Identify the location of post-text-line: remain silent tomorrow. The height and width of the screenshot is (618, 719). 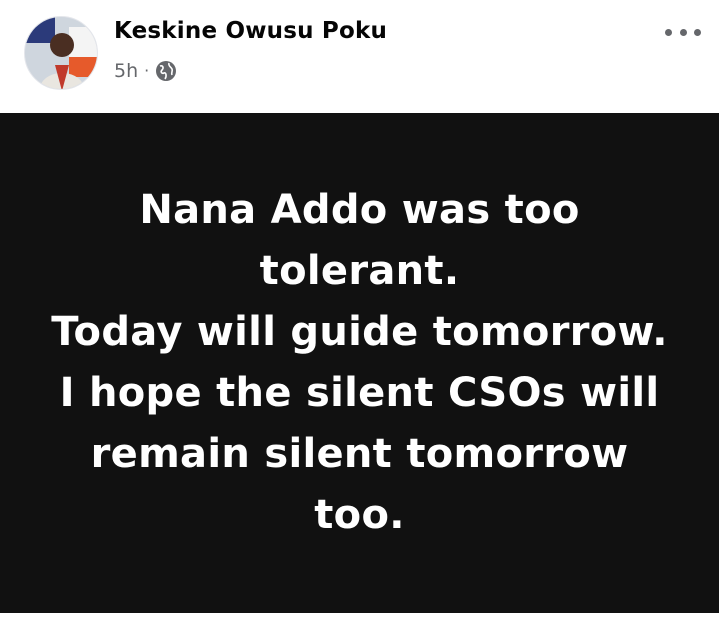
(359, 454).